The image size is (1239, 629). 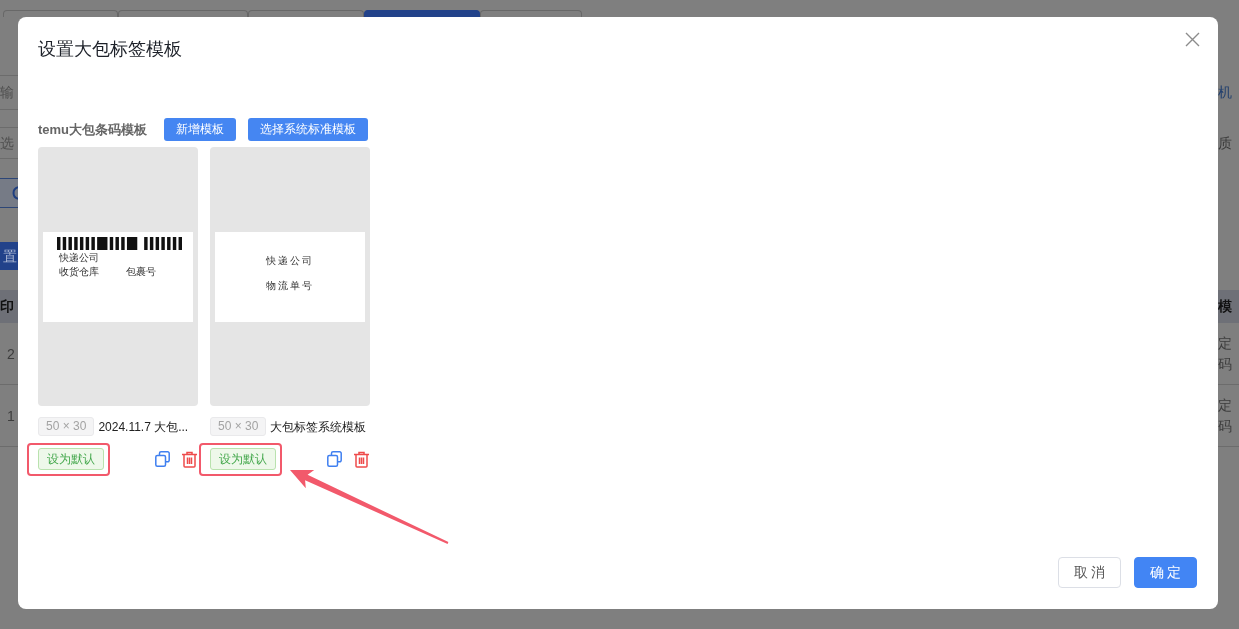 What do you see at coordinates (141, 271) in the screenshot?
I see `label-text: 包裹号` at bounding box center [141, 271].